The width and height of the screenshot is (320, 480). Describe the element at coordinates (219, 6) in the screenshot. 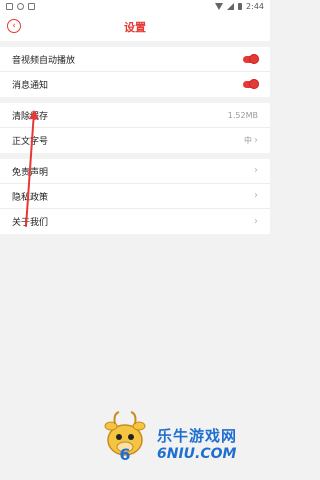

I see `wifi-icon` at that location.